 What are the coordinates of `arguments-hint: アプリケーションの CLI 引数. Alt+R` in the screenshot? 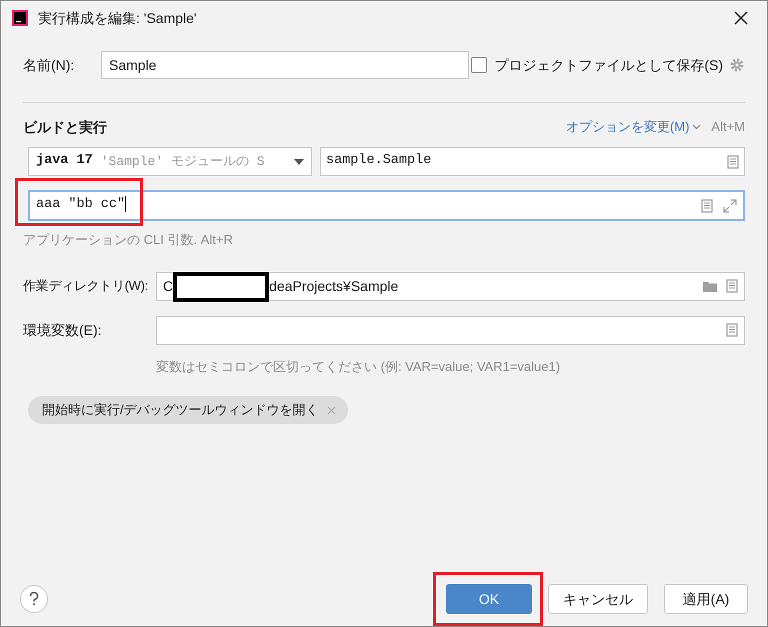 It's located at (128, 240).